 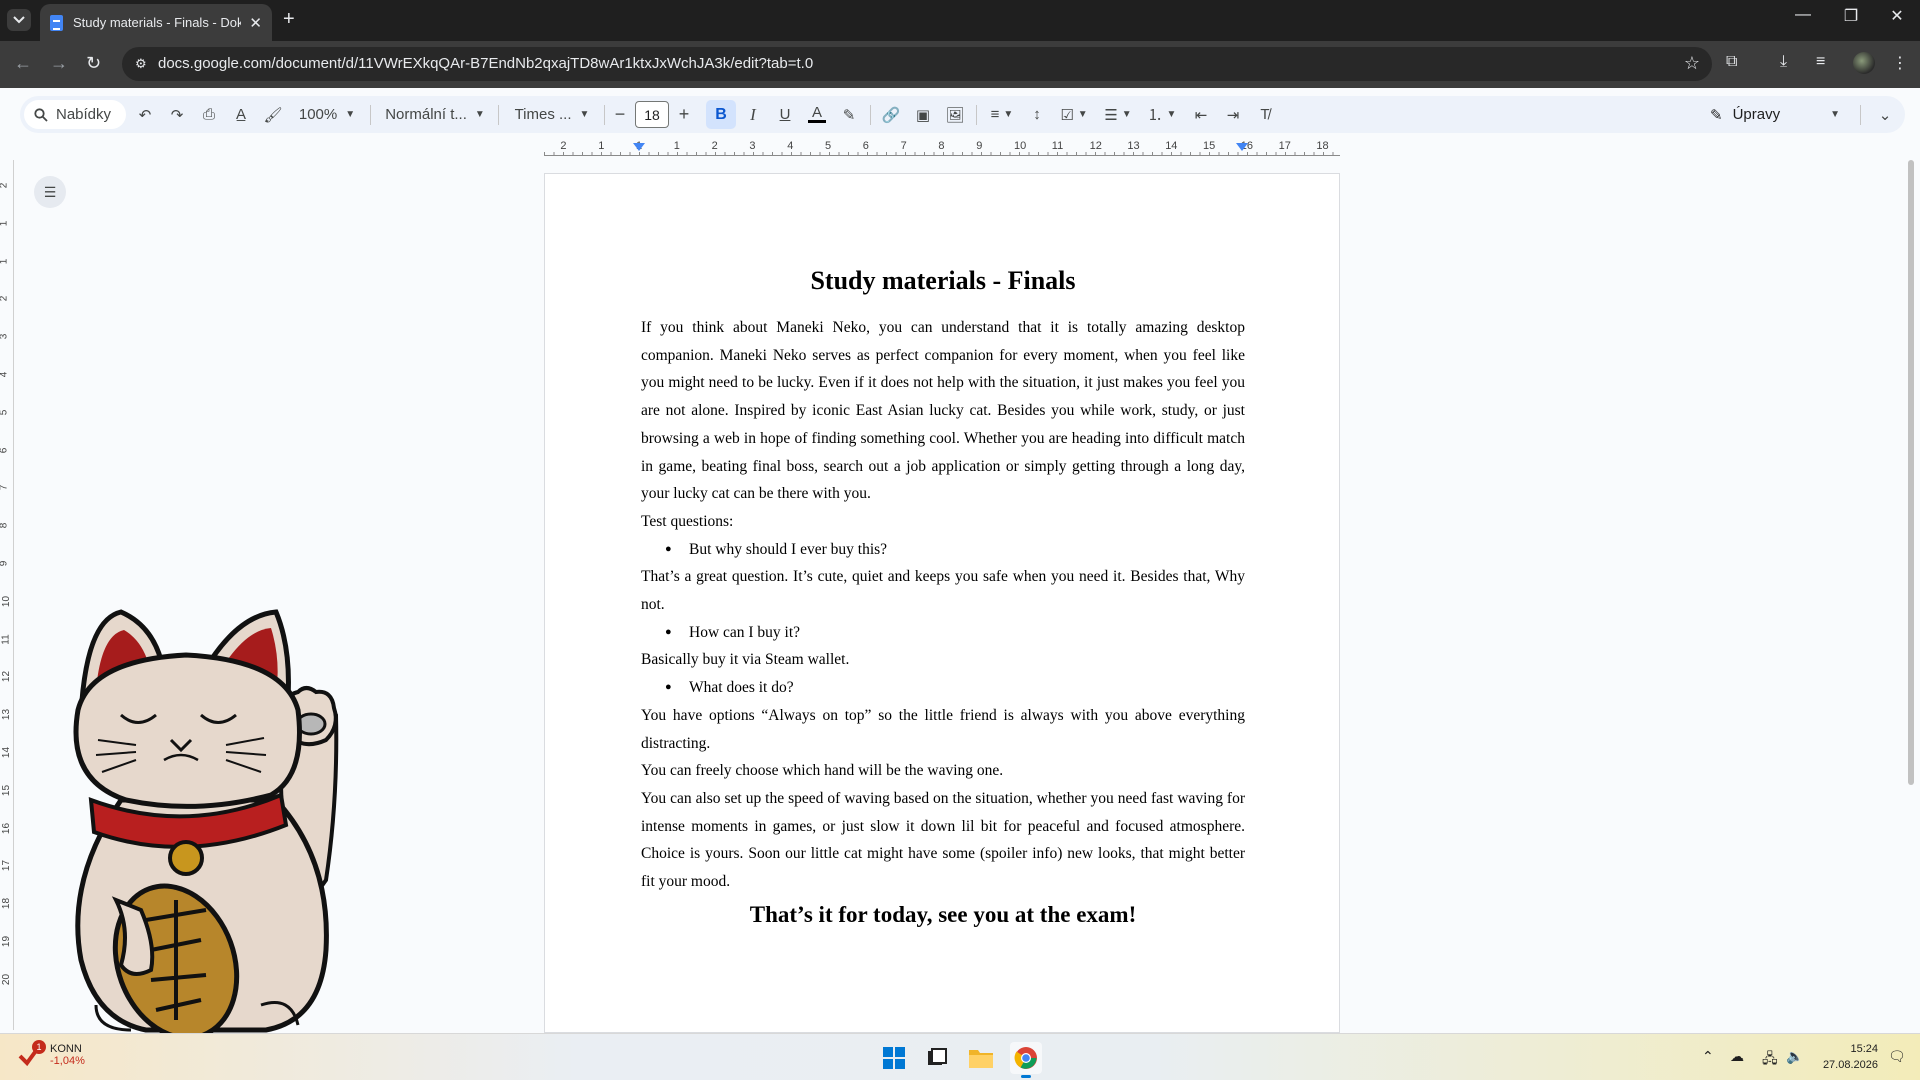 I want to click on tab-title: Study materials - Finals - Dokum, so click(x=157, y=22).